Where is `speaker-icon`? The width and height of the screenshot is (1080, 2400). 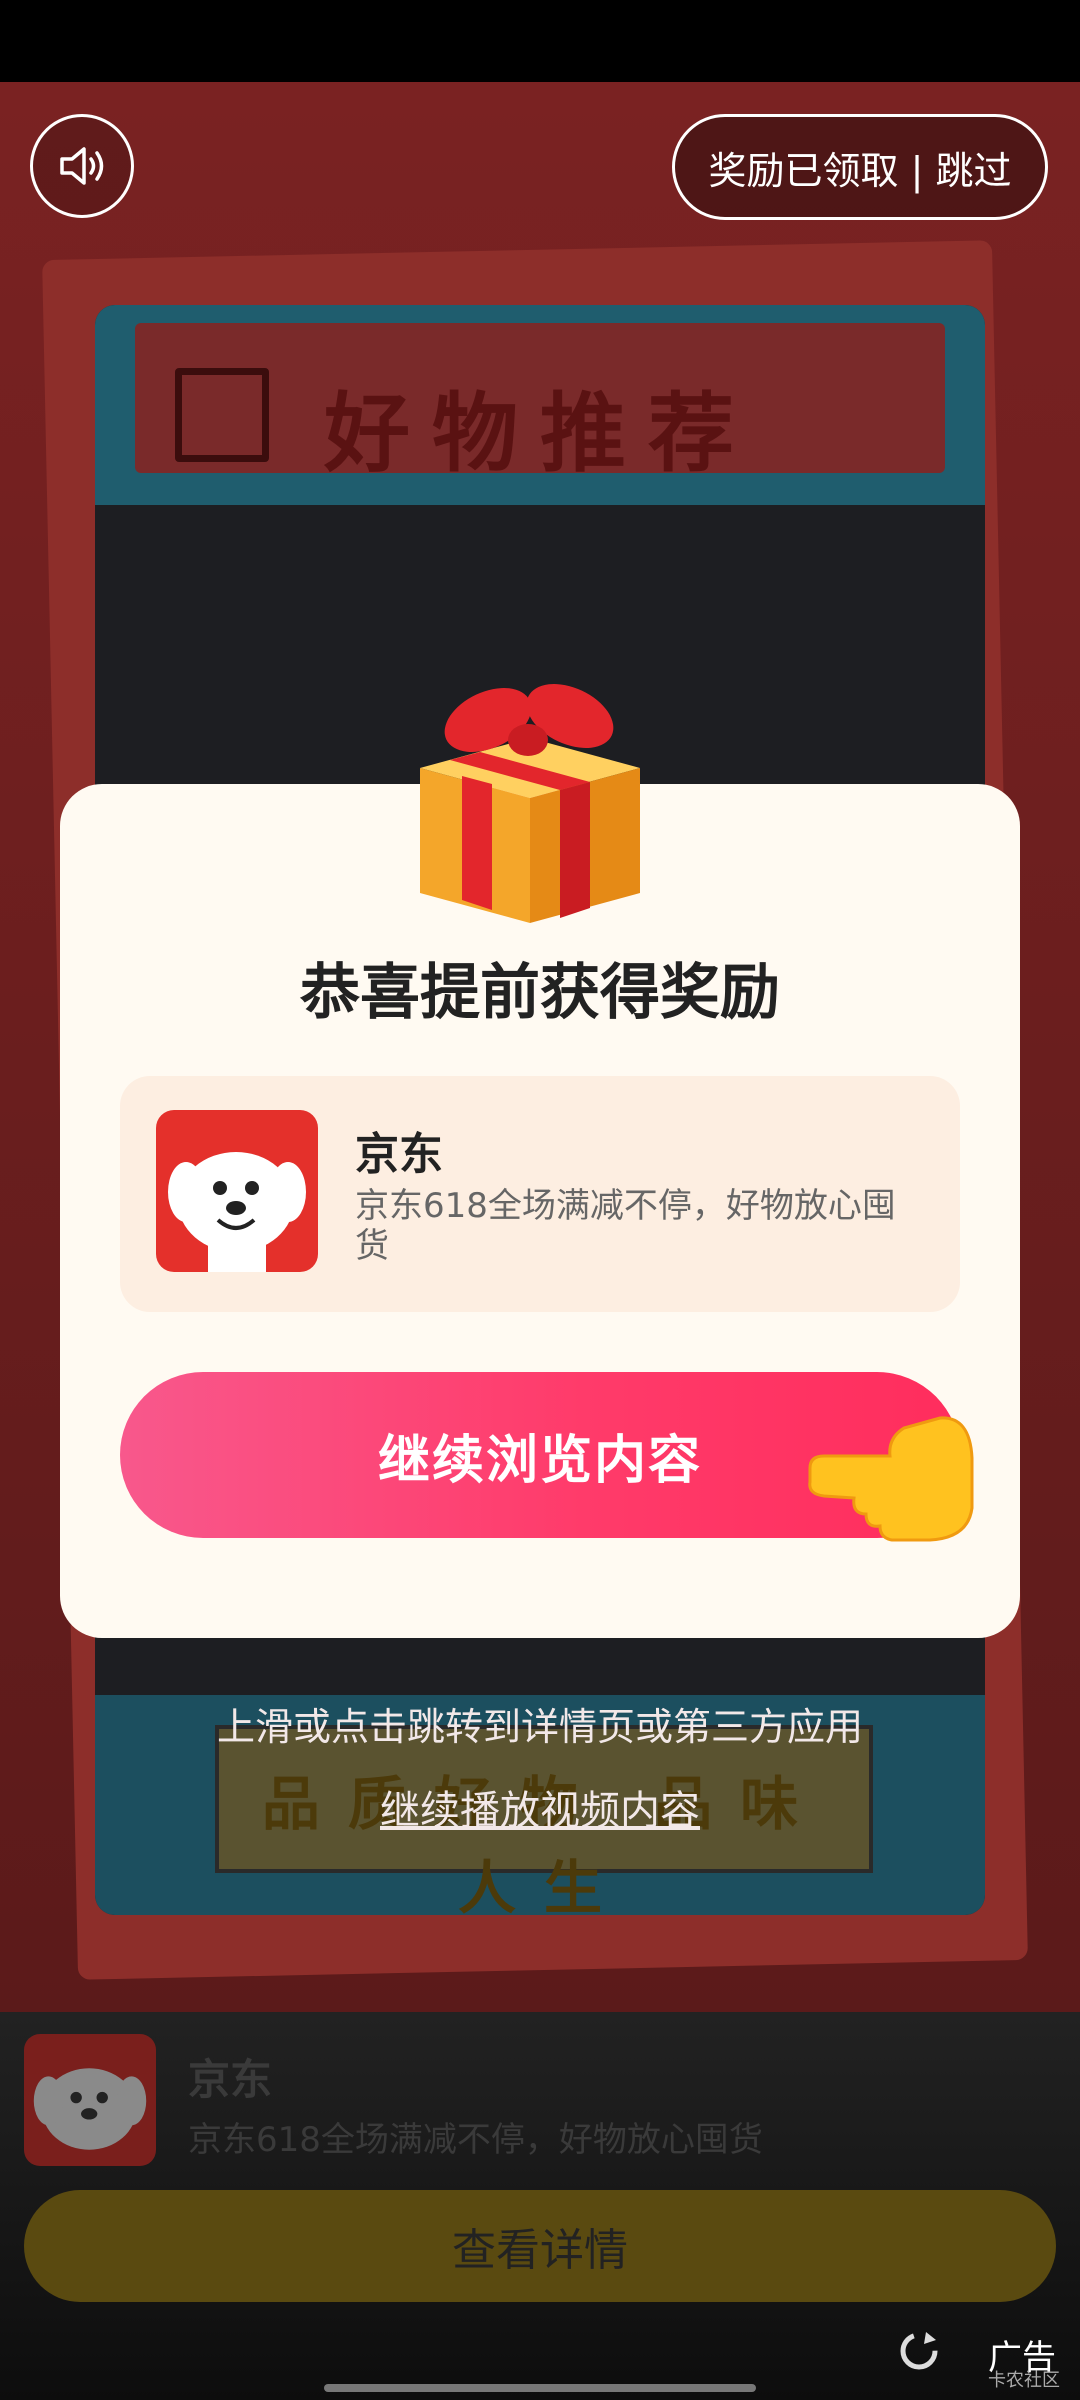 speaker-icon is located at coordinates (82, 166).